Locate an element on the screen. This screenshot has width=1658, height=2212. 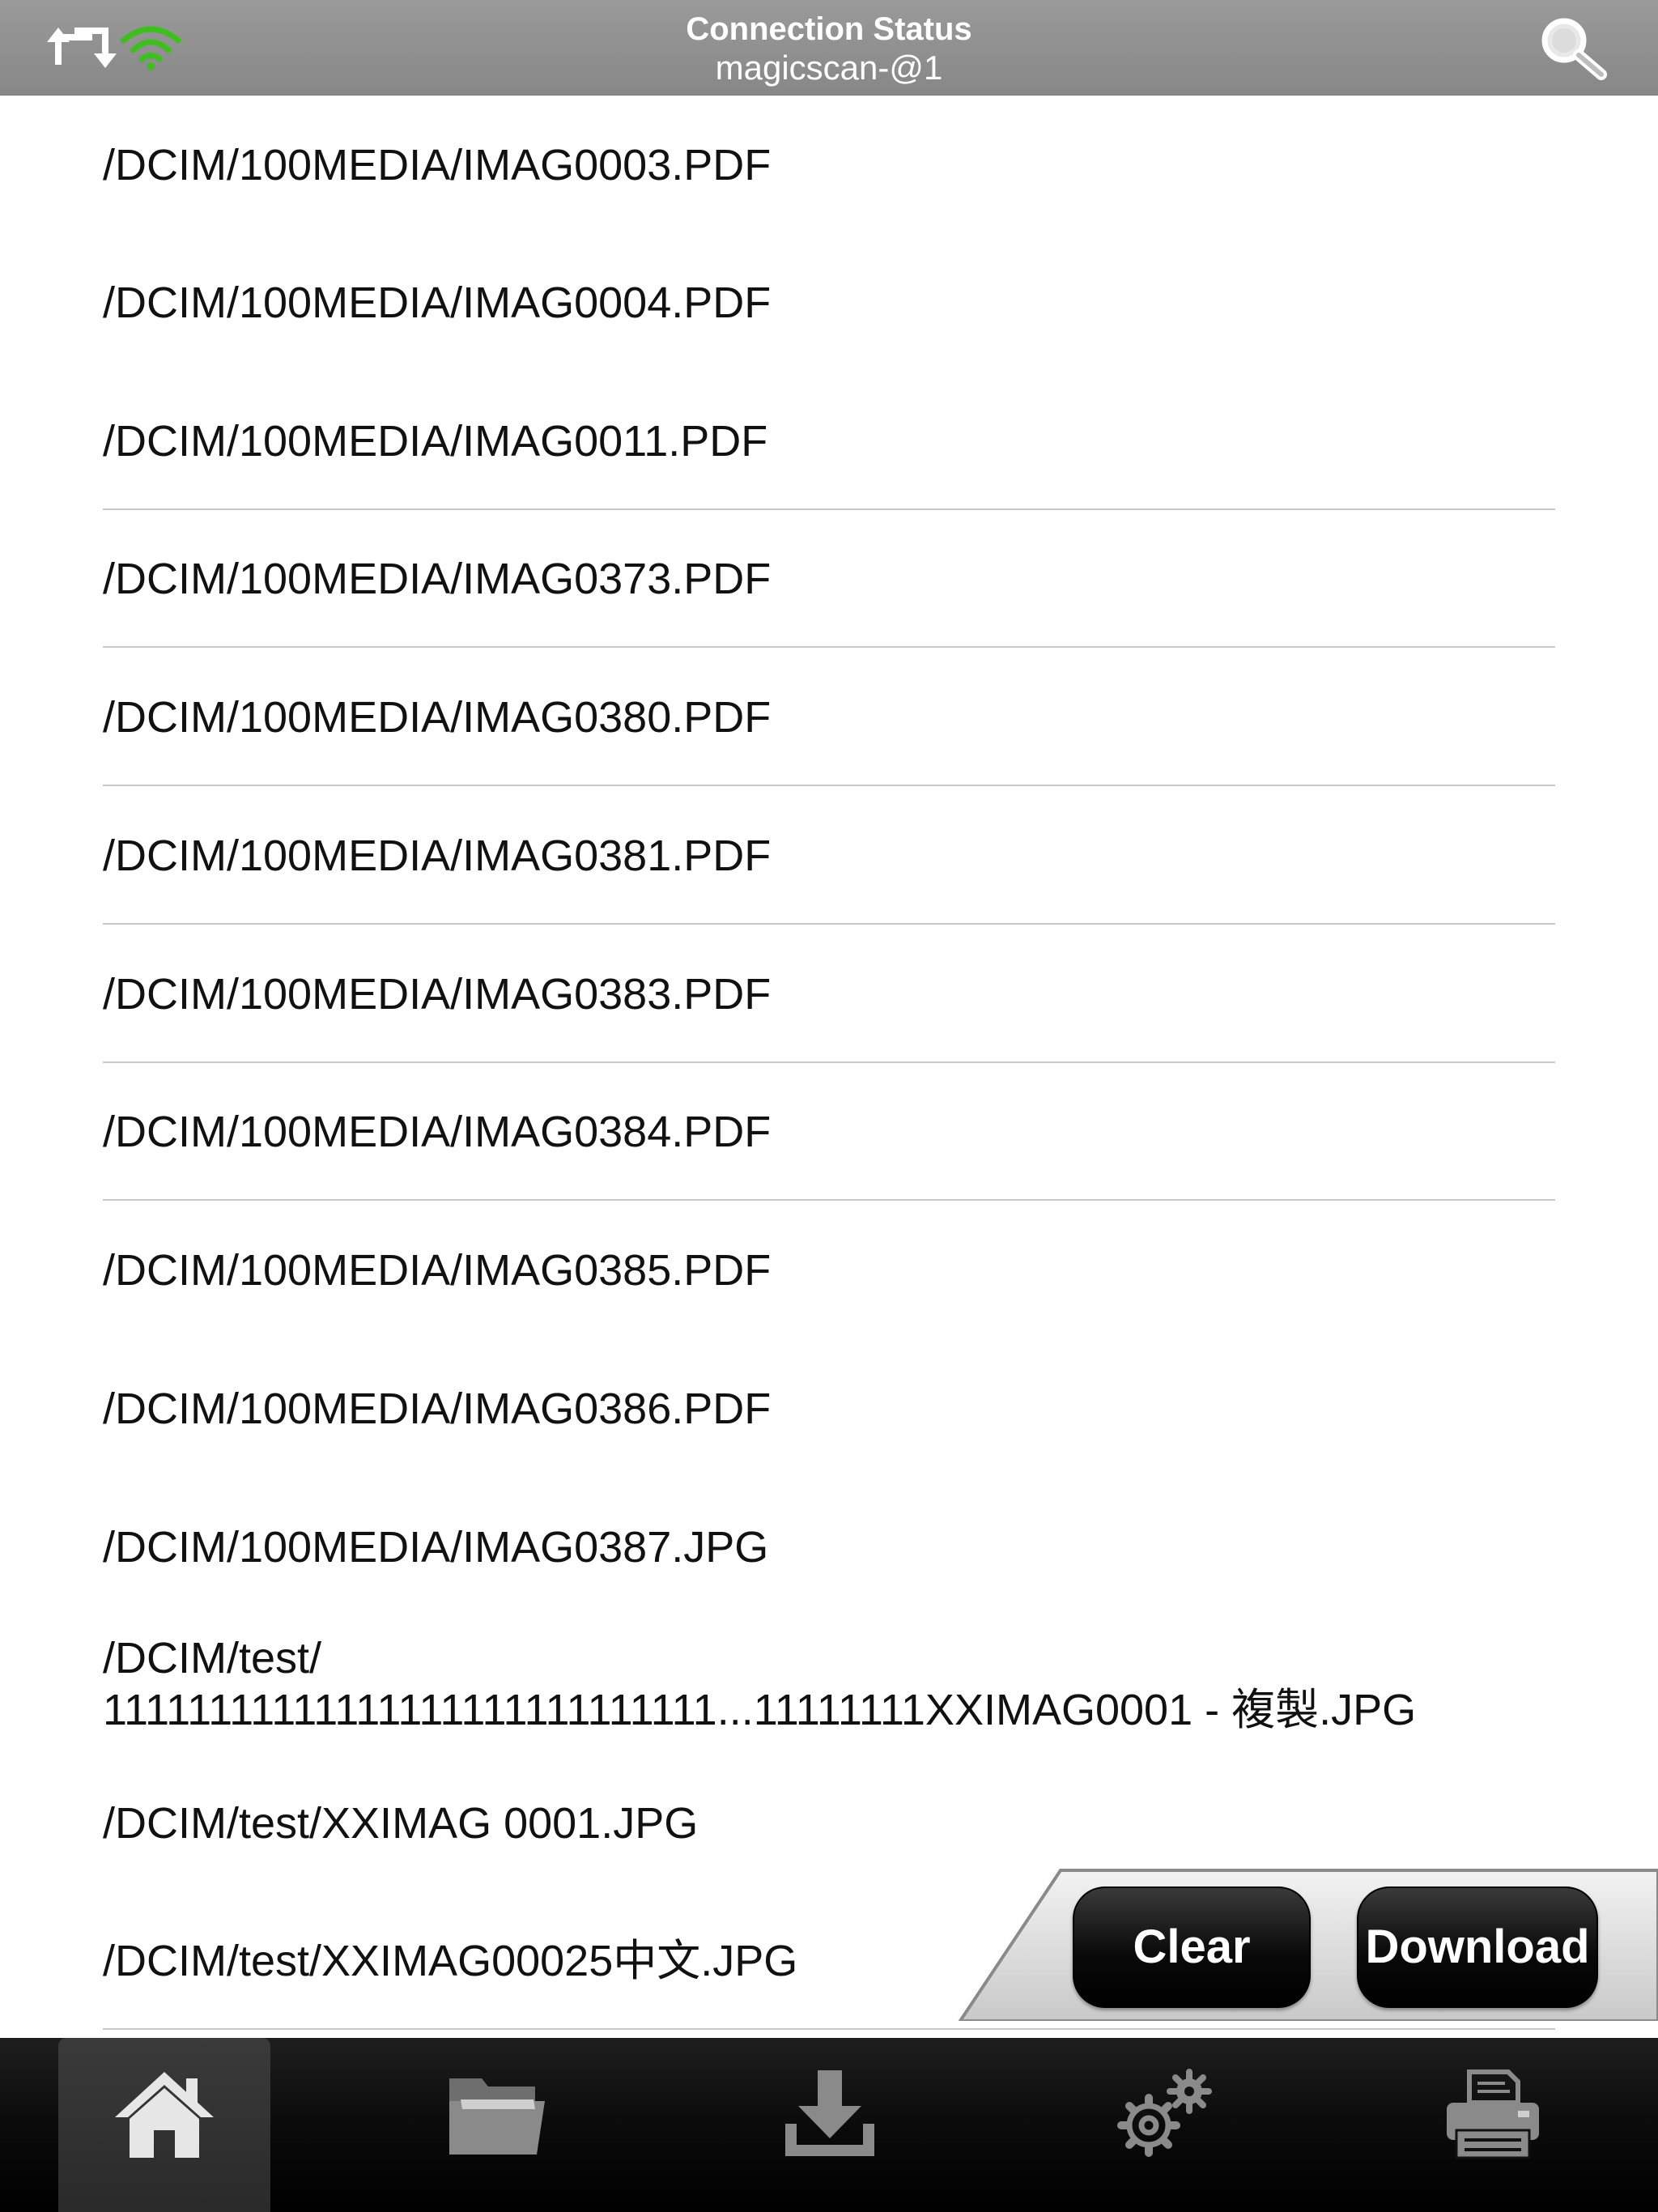
file-path: /DCIM/100MEDIA/IMAG0386.PDF is located at coordinates (437, 1409).